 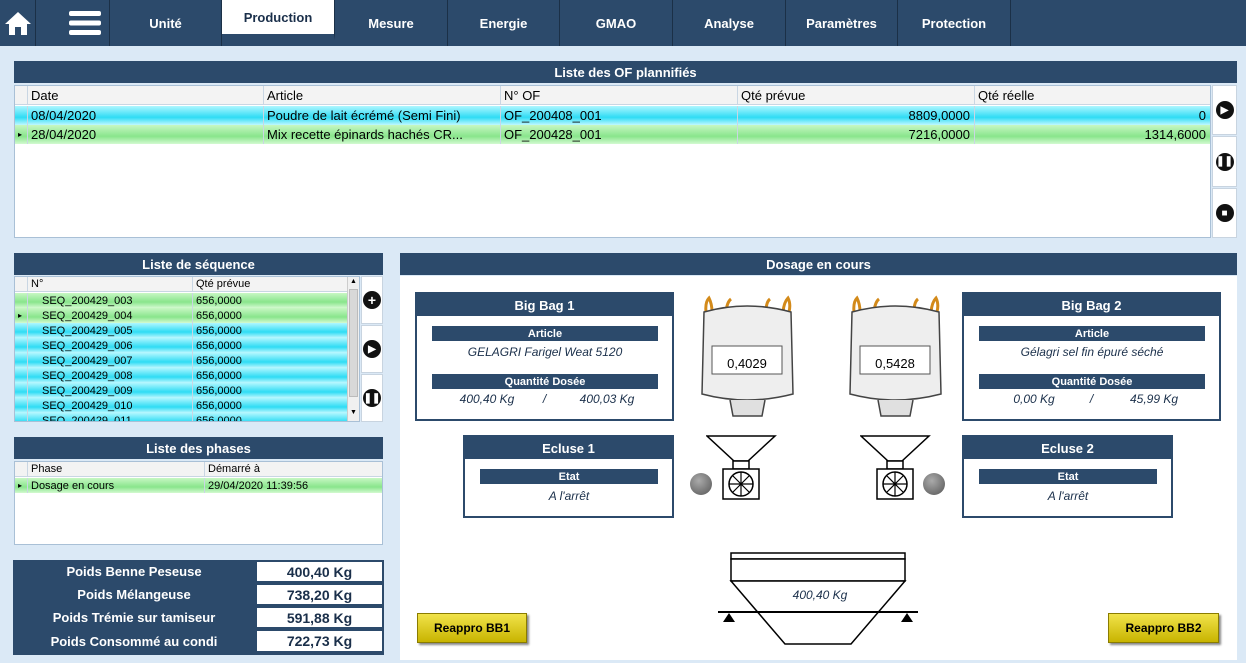 What do you see at coordinates (198, 485) in the screenshot?
I see `list-item: ▸ Dosage en cours 29/04/2020 11:39:56` at bounding box center [198, 485].